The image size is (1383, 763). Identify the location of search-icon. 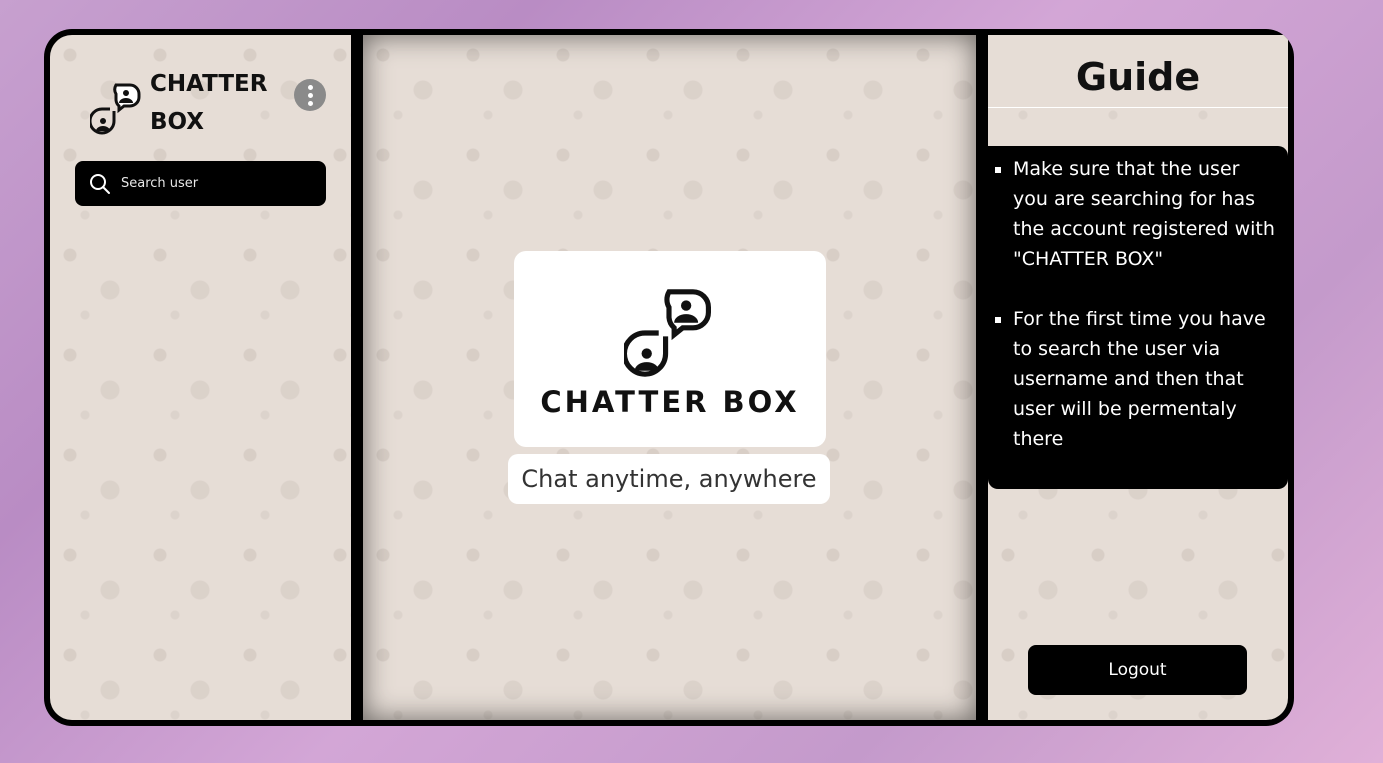
(100, 183).